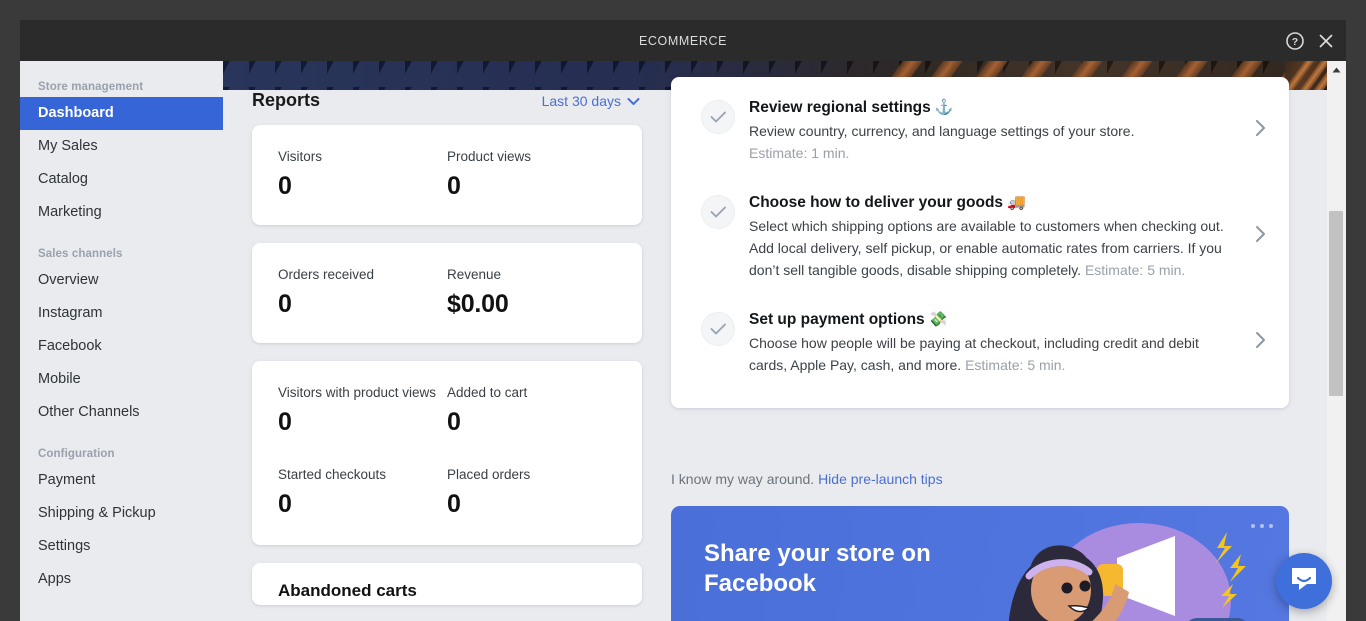 The image size is (1366, 621). I want to click on reports-title: Reports, so click(286, 100).